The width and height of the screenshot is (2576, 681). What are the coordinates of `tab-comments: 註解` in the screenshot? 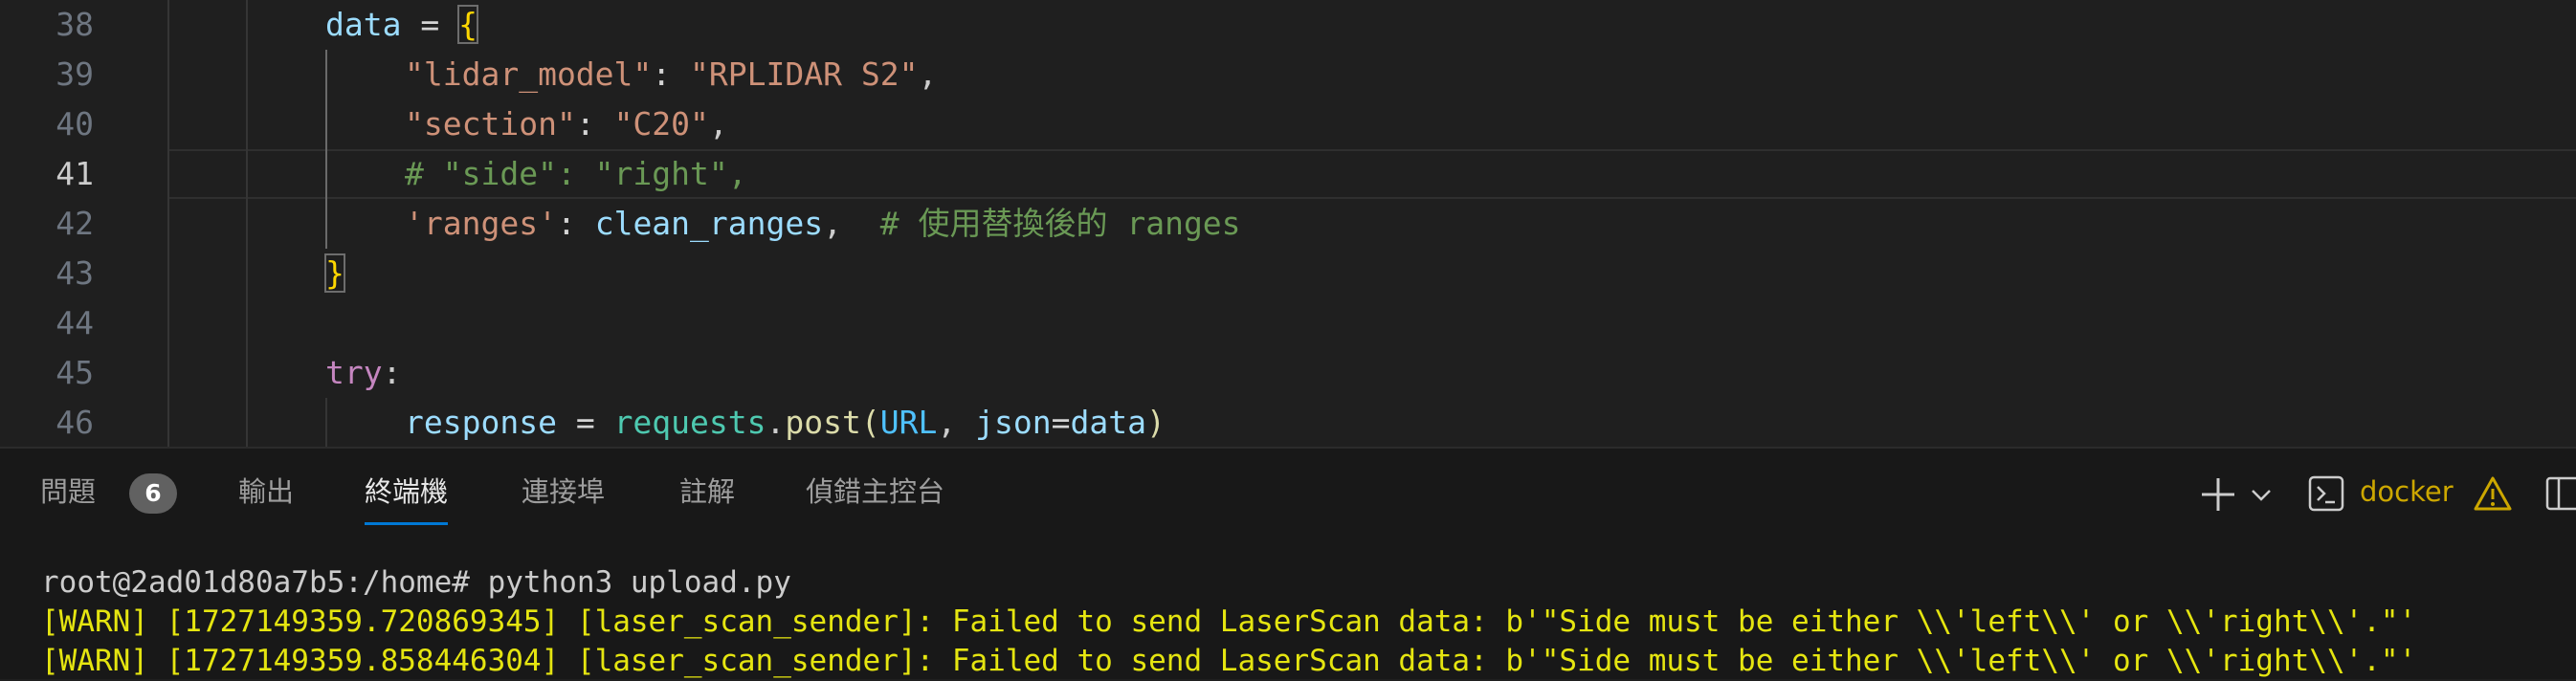 It's located at (707, 492).